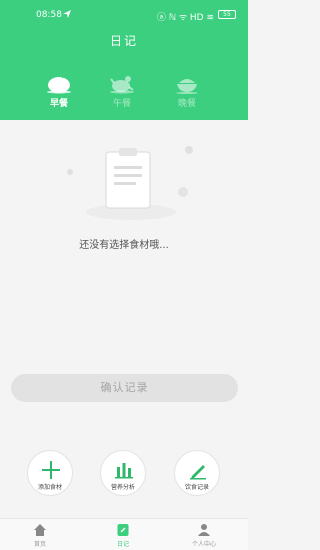  I want to click on navigation-arrow-icon, so click(67, 14).